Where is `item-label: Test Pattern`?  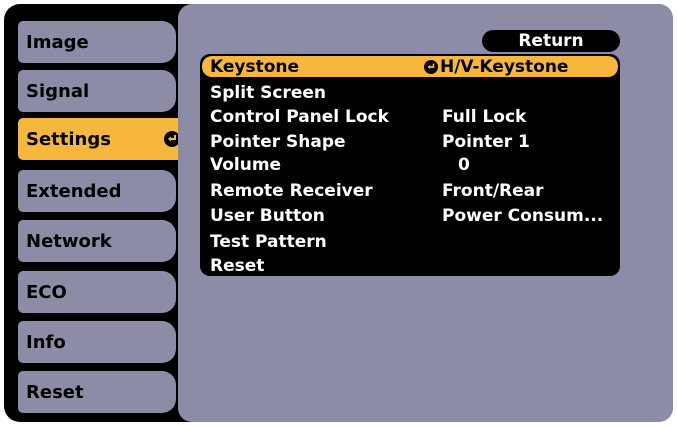 item-label: Test Pattern is located at coordinates (268, 241).